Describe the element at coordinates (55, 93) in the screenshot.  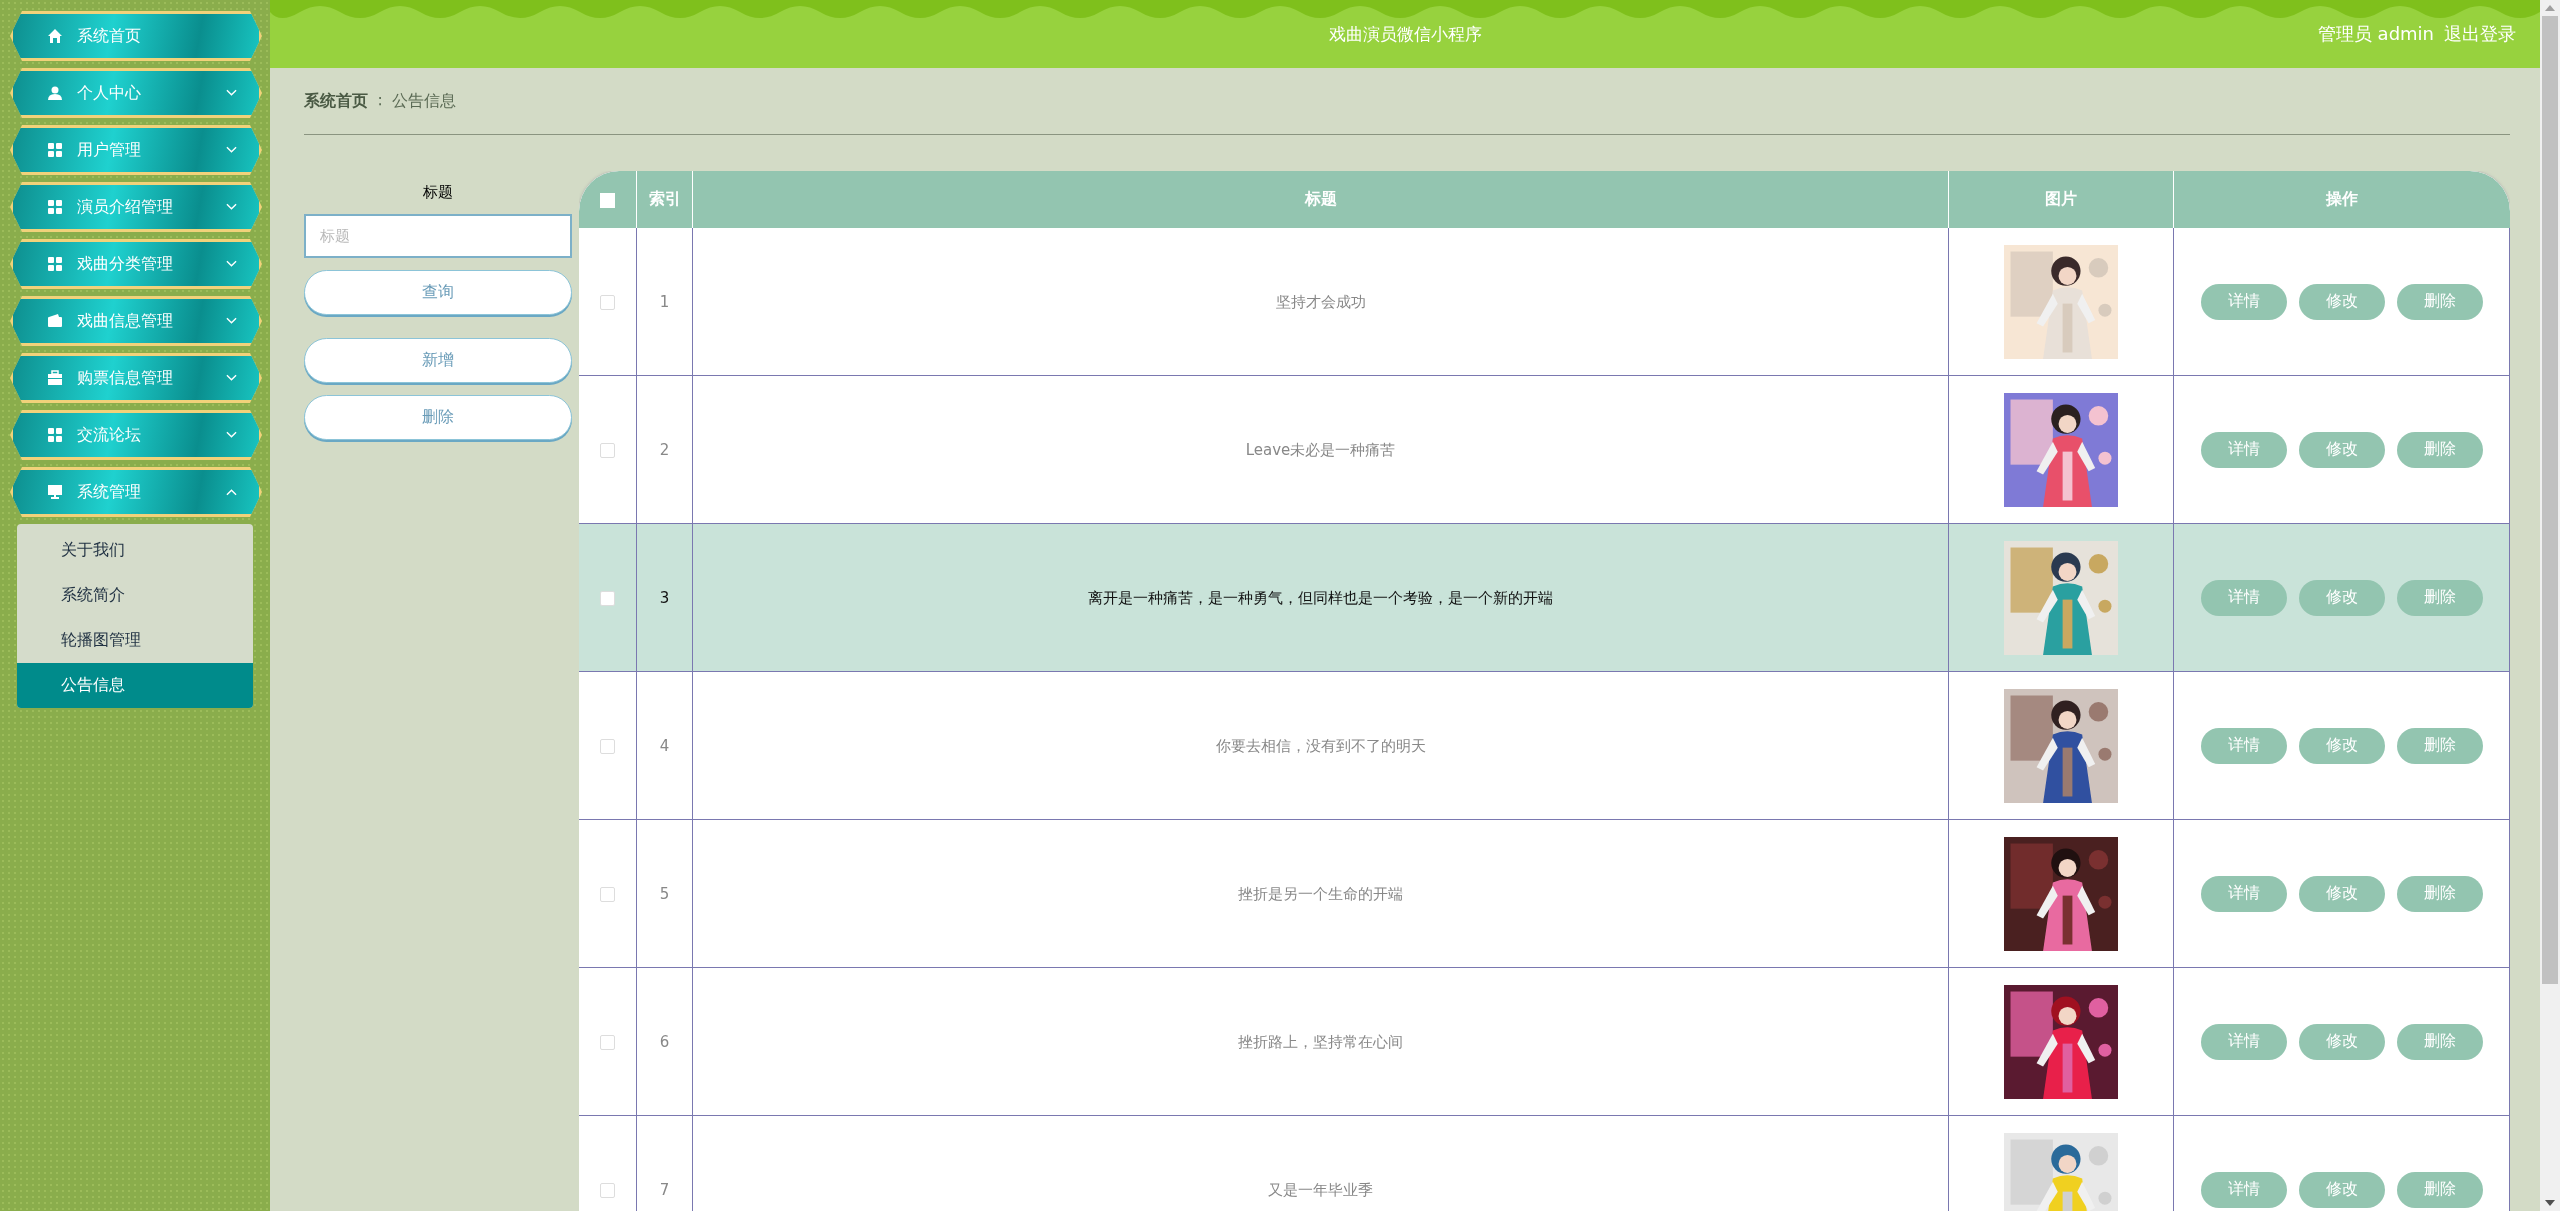
I see `user-icon` at that location.